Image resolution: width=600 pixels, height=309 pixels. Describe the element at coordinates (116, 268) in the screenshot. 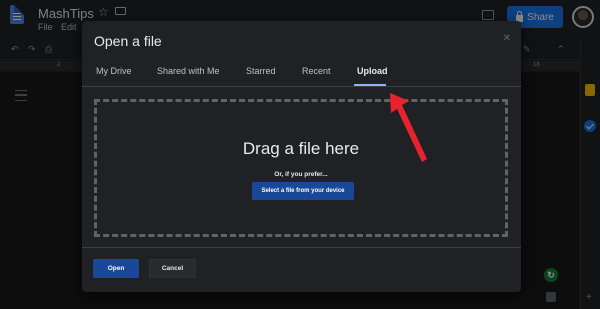

I see `open-button: Open` at that location.